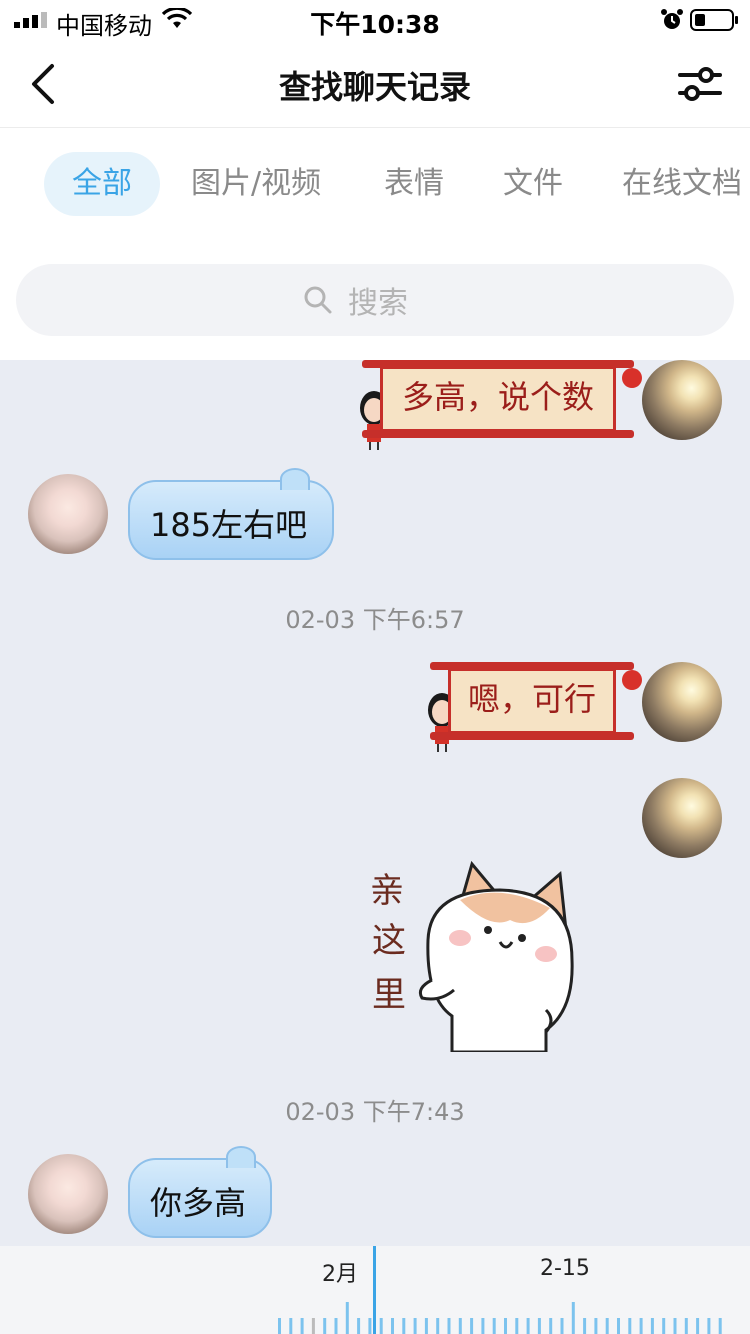 Image resolution: width=750 pixels, height=1334 pixels. I want to click on search-section: 搜索, so click(375, 298).